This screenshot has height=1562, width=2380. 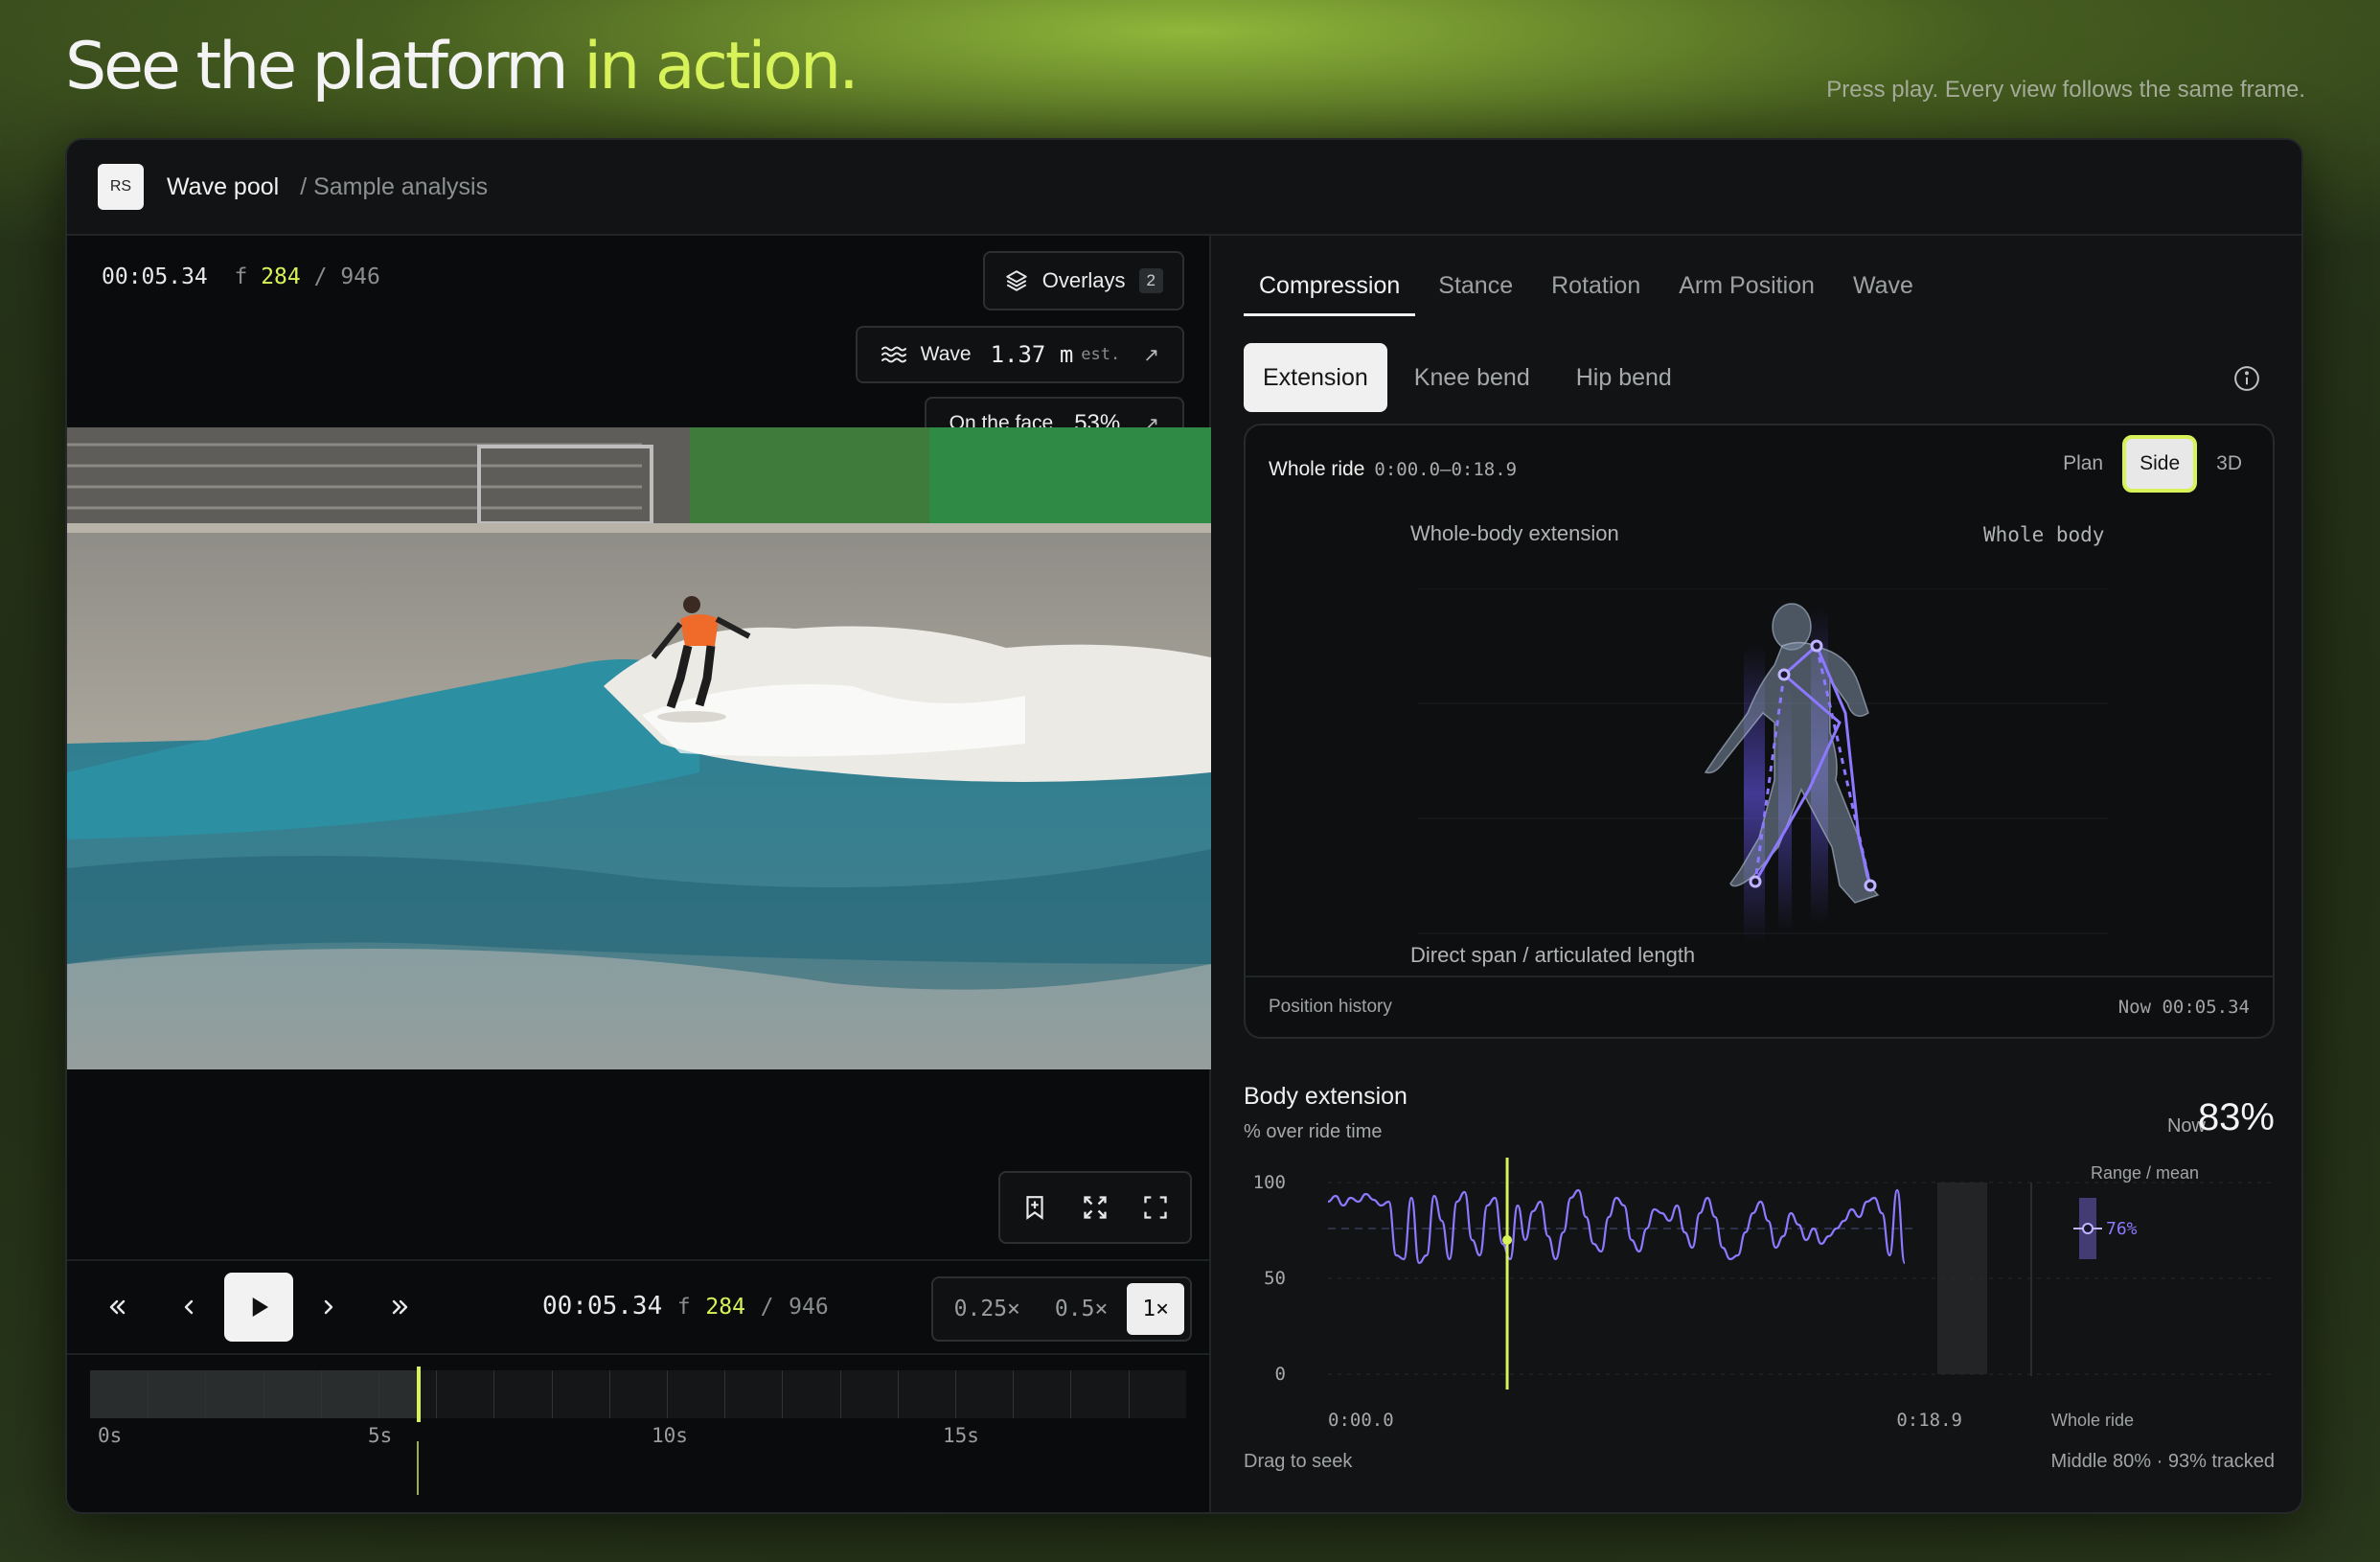 What do you see at coordinates (1156, 1309) in the screenshot?
I see `speed-option-active: 1×` at bounding box center [1156, 1309].